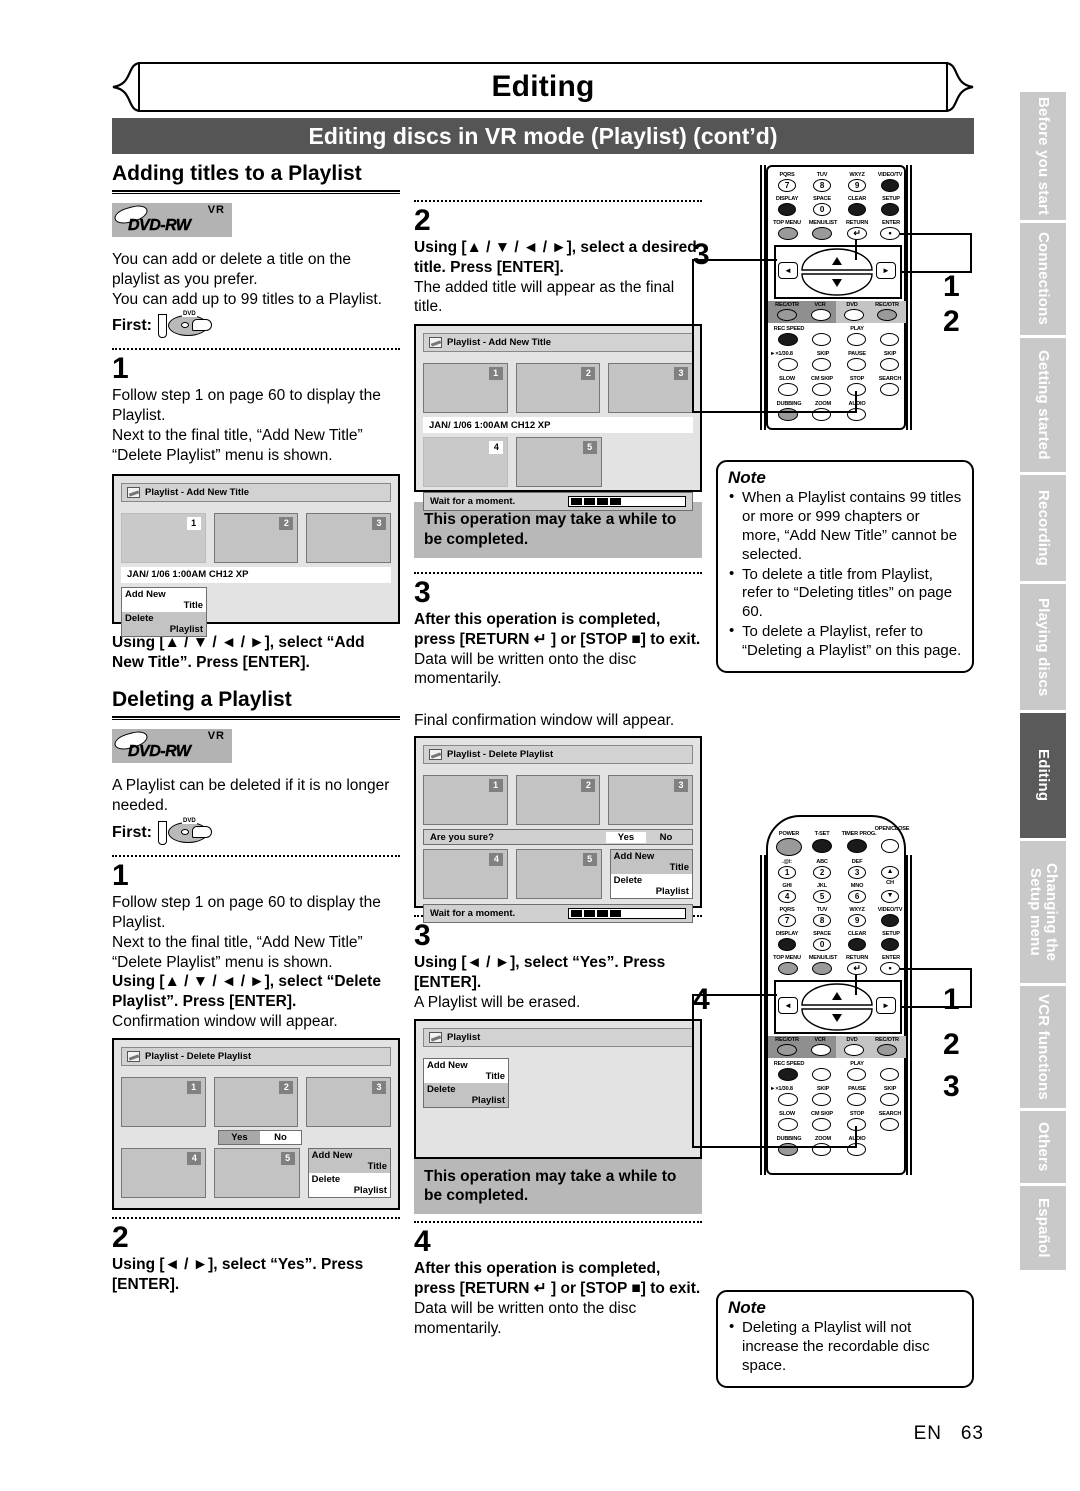 This screenshot has width=1080, height=1491. Describe the element at coordinates (1043, 1147) in the screenshot. I see `tab-others: Others` at that location.